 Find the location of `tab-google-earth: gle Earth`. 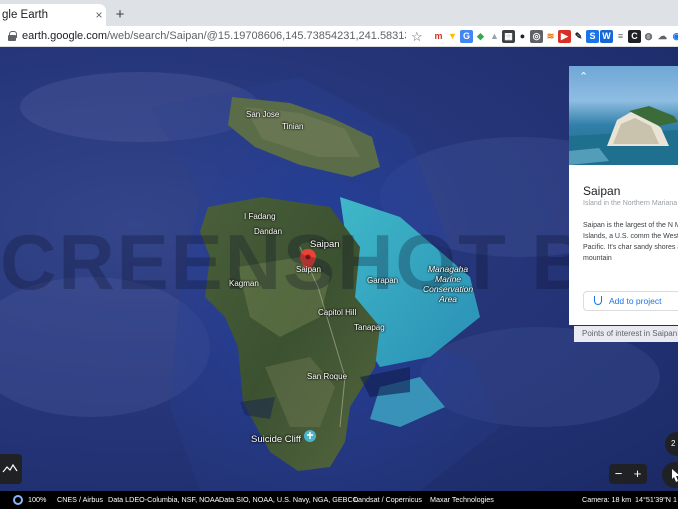

tab-google-earth: gle Earth is located at coordinates (53, 15).